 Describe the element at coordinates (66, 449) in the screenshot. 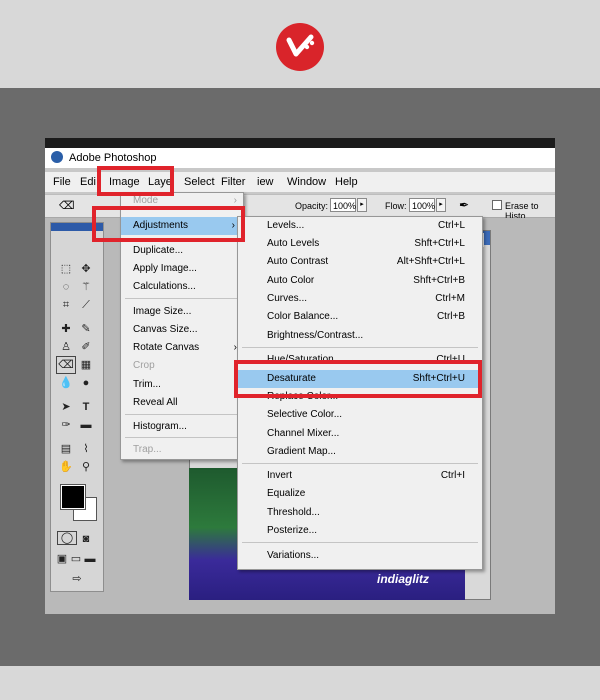

I see `notes-icon: ▤` at that location.